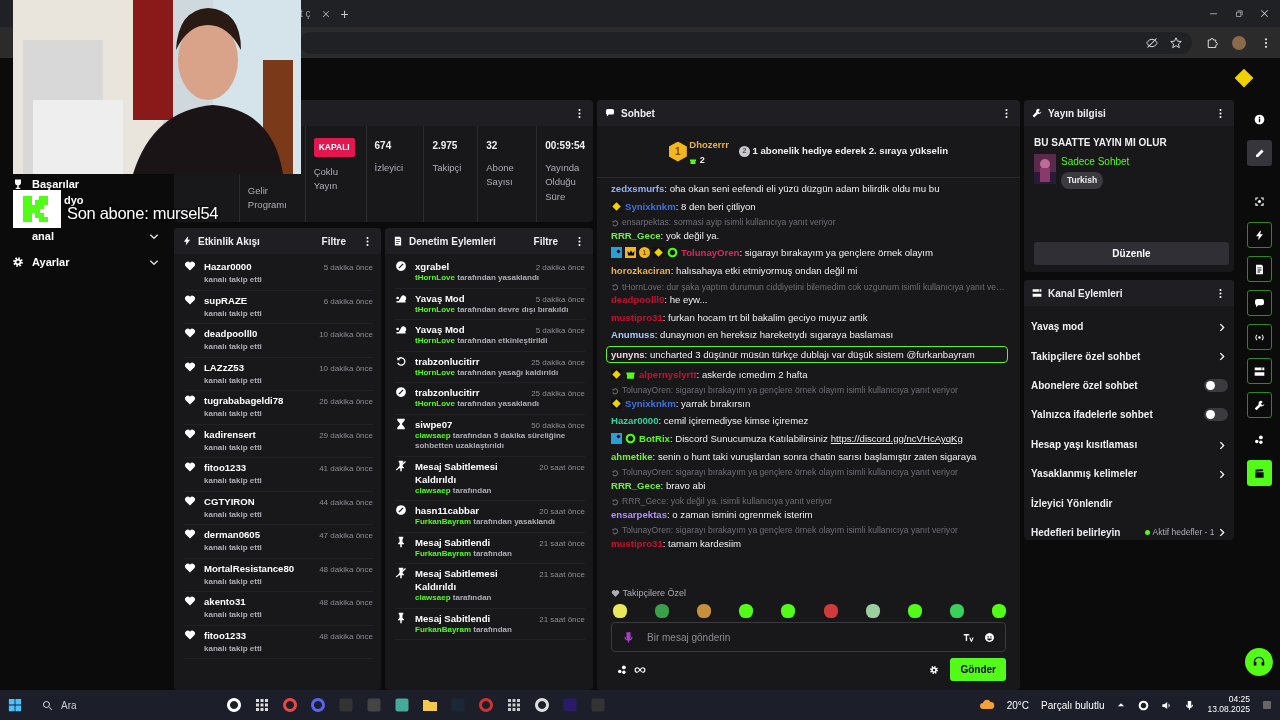 This screenshot has height=720, width=1280. Describe the element at coordinates (447, 510) in the screenshot. I see `action-title: hasn11cabbar` at that location.